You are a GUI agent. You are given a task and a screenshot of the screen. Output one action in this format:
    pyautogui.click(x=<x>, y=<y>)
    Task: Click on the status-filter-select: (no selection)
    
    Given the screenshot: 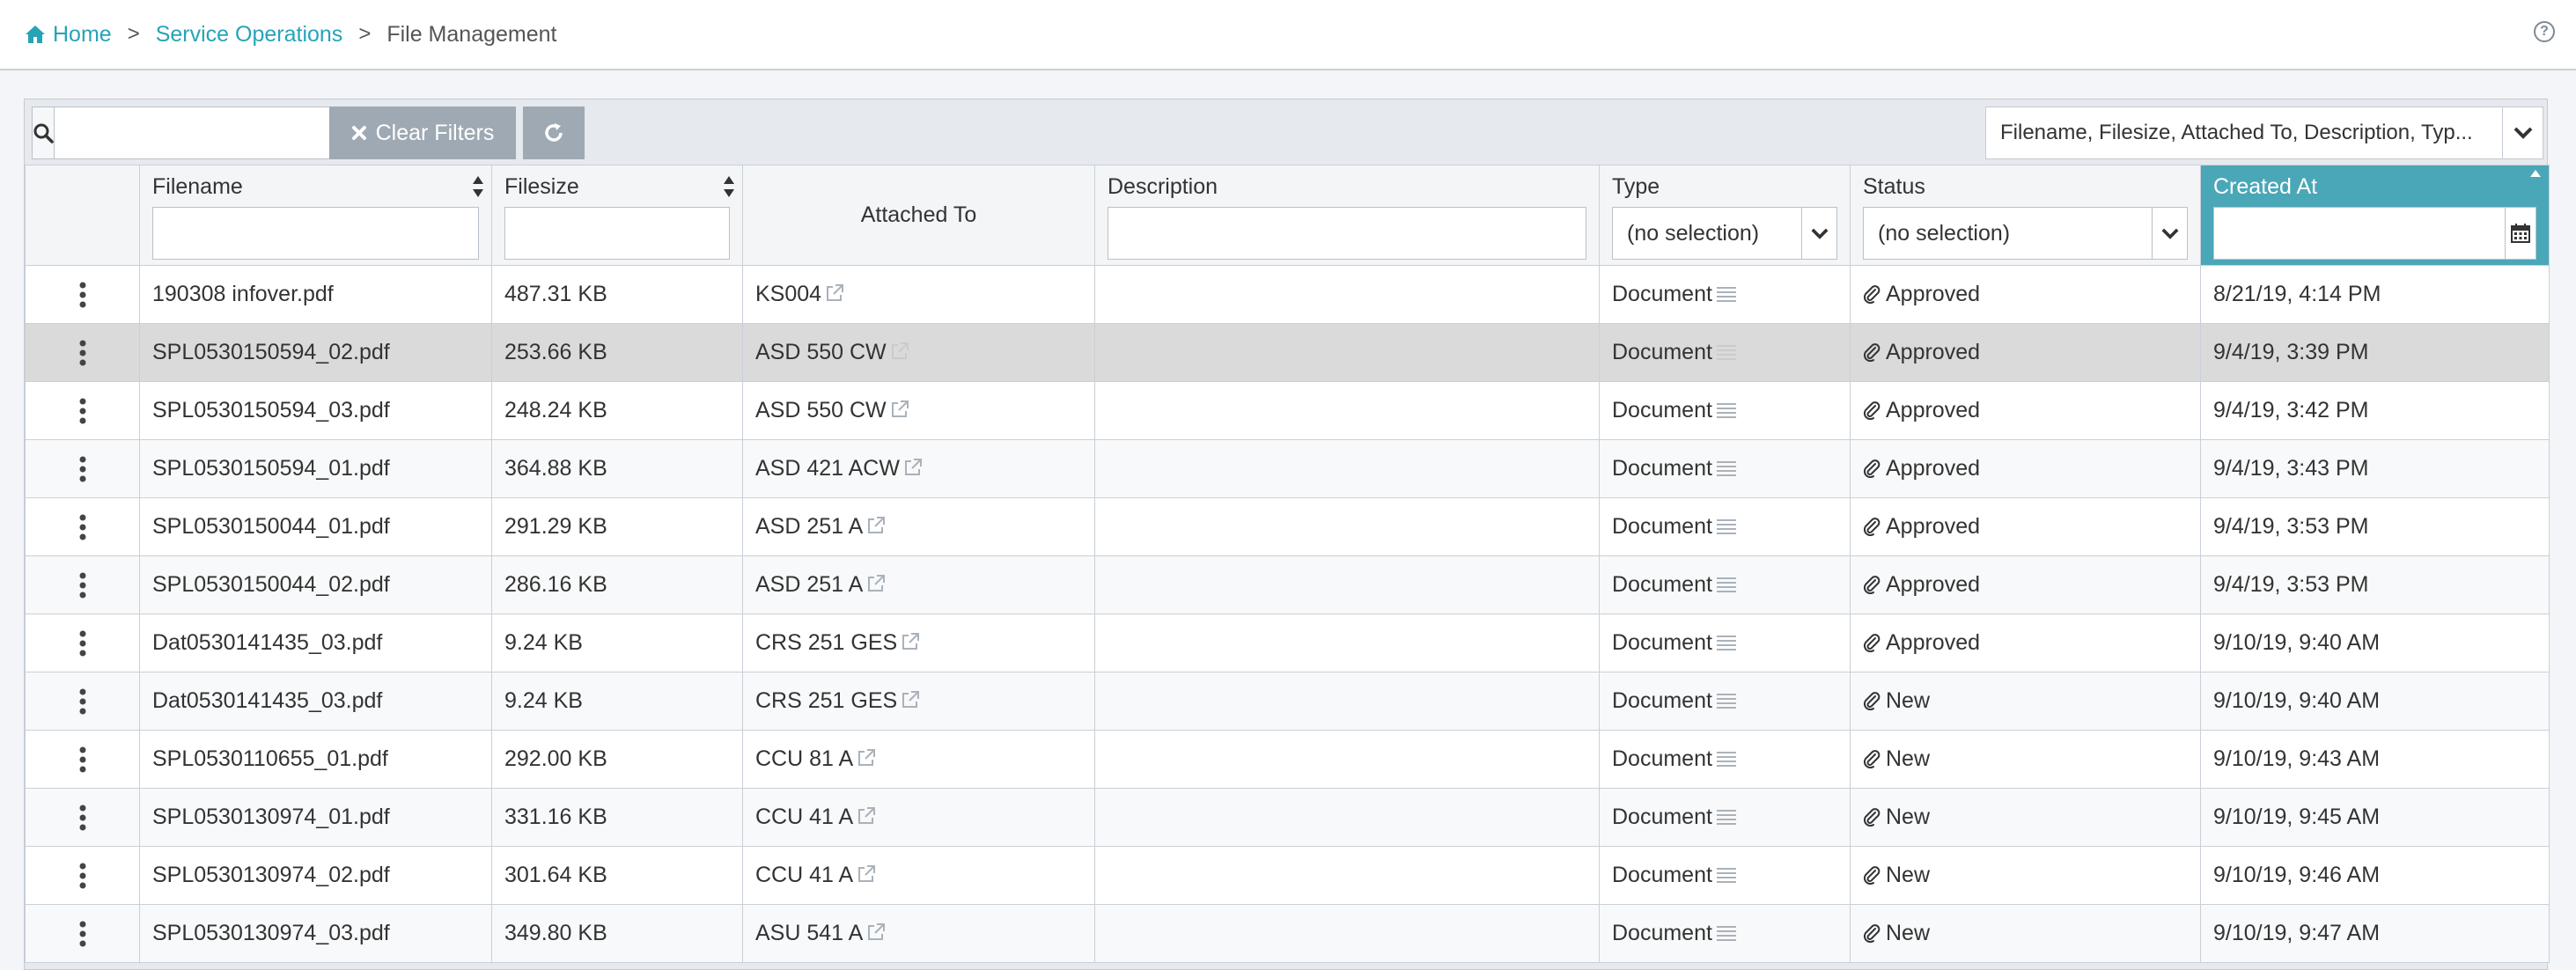 What is the action you would take?
    pyautogui.click(x=2025, y=233)
    